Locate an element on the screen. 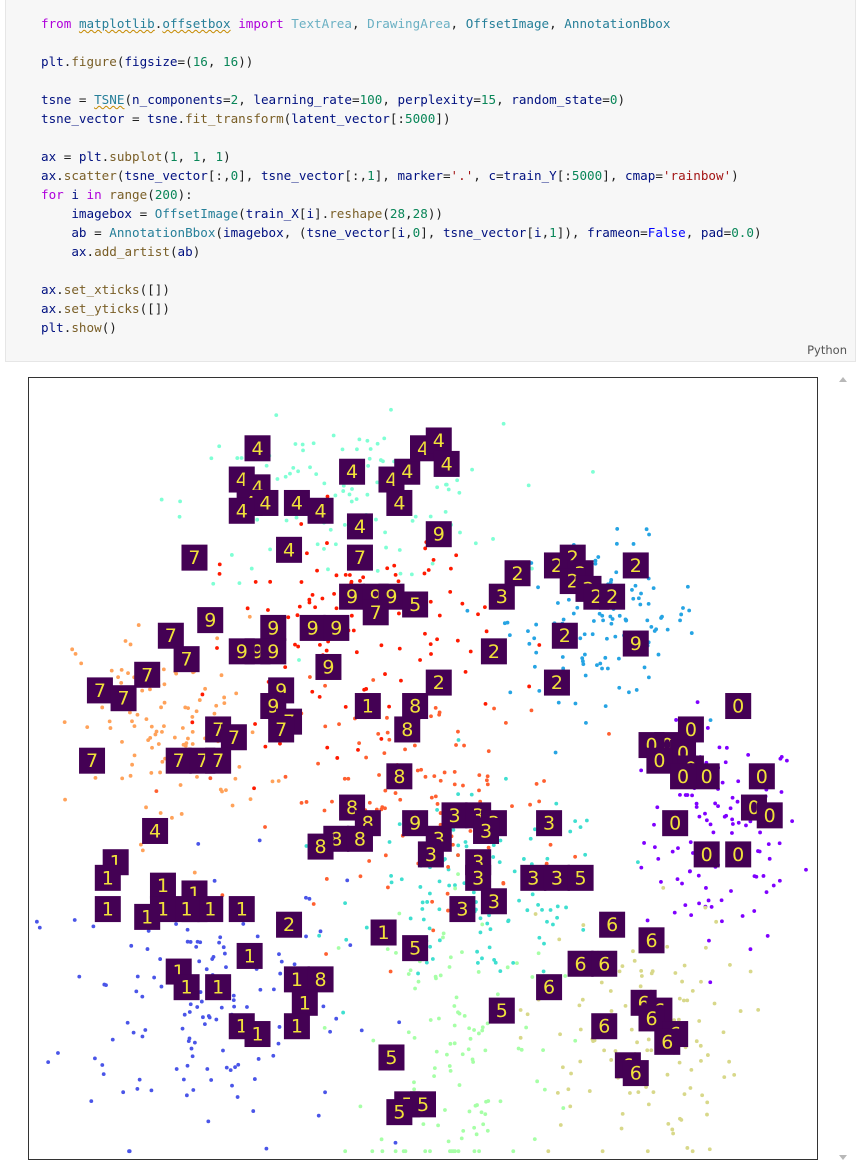 The image size is (863, 1165). thumbnail-digit: 2 is located at coordinates (439, 683).